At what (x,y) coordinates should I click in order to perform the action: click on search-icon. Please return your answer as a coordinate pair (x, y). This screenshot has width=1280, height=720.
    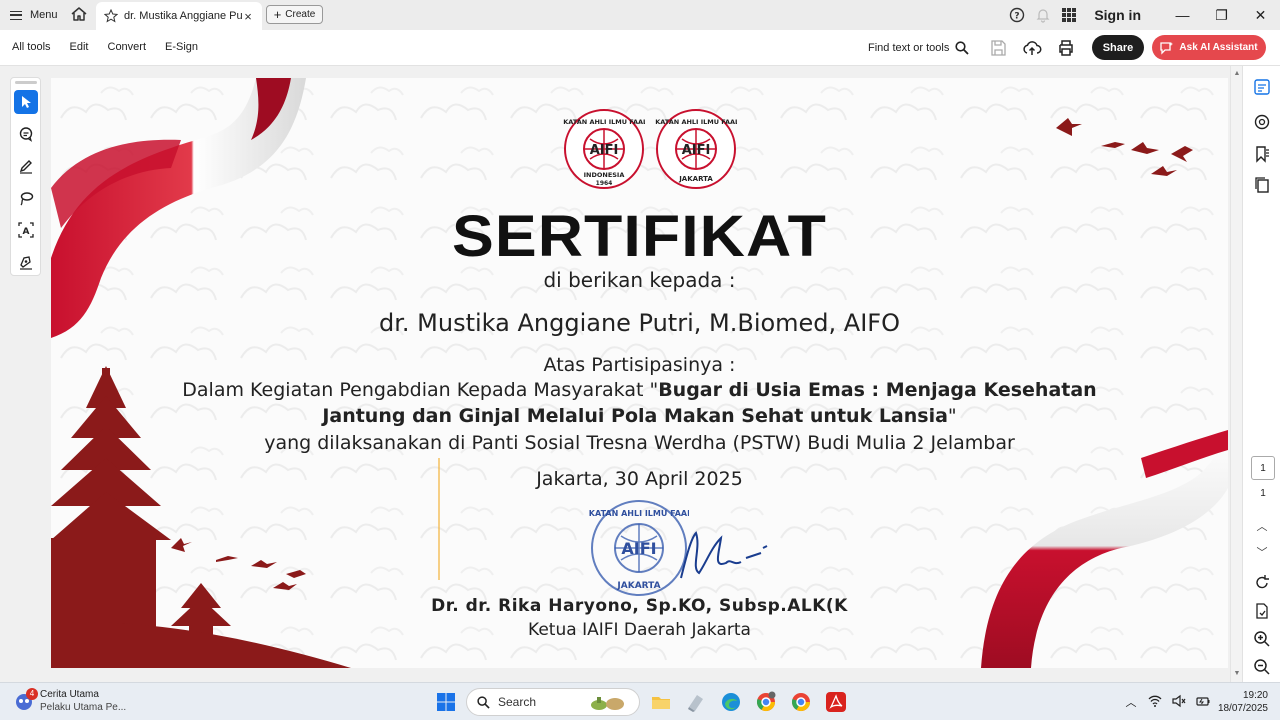
    Looking at the image, I should click on (962, 48).